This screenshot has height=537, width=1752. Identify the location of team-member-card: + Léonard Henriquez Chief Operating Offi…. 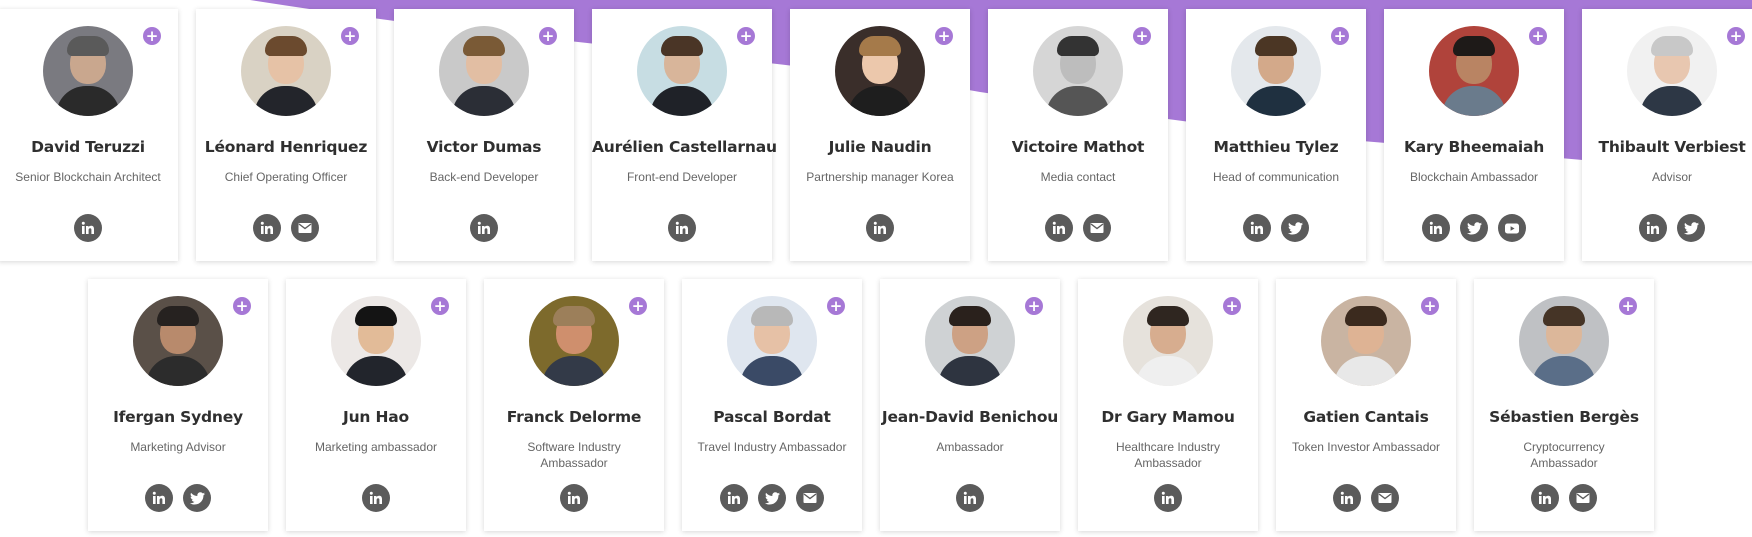
(286, 135).